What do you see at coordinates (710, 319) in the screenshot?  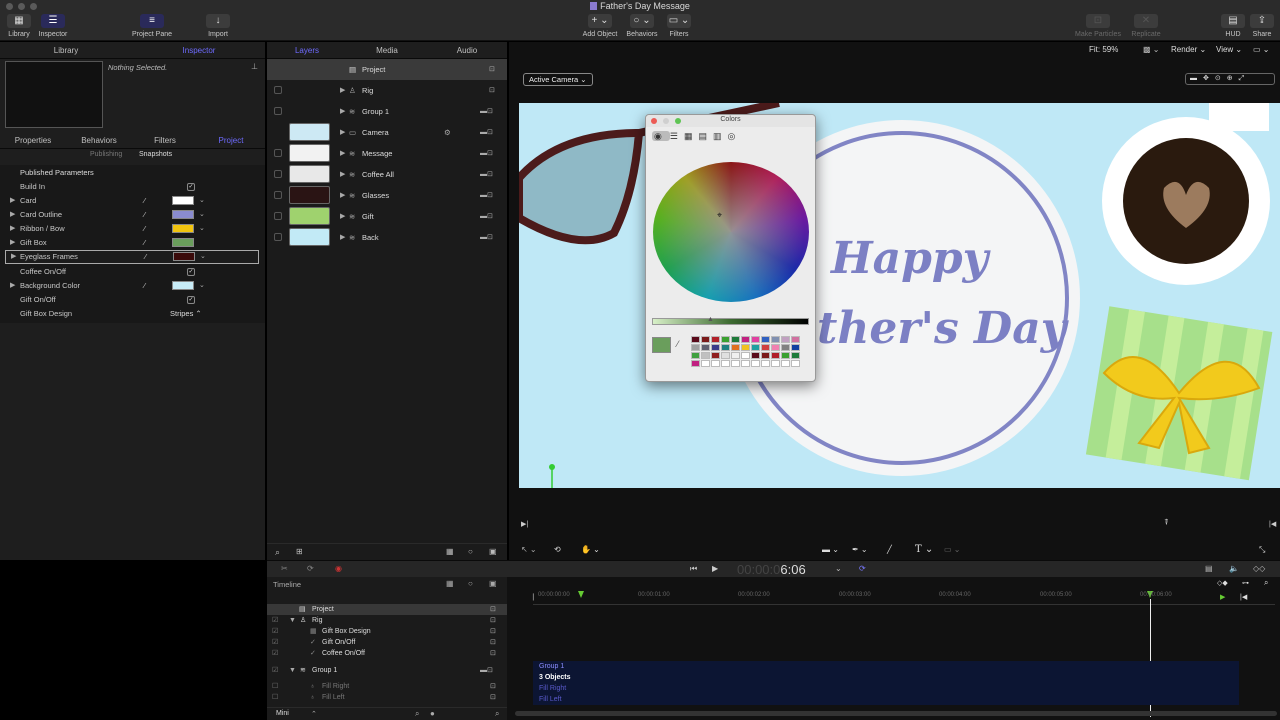 I see `slider-knob-icon: ▲` at bounding box center [710, 319].